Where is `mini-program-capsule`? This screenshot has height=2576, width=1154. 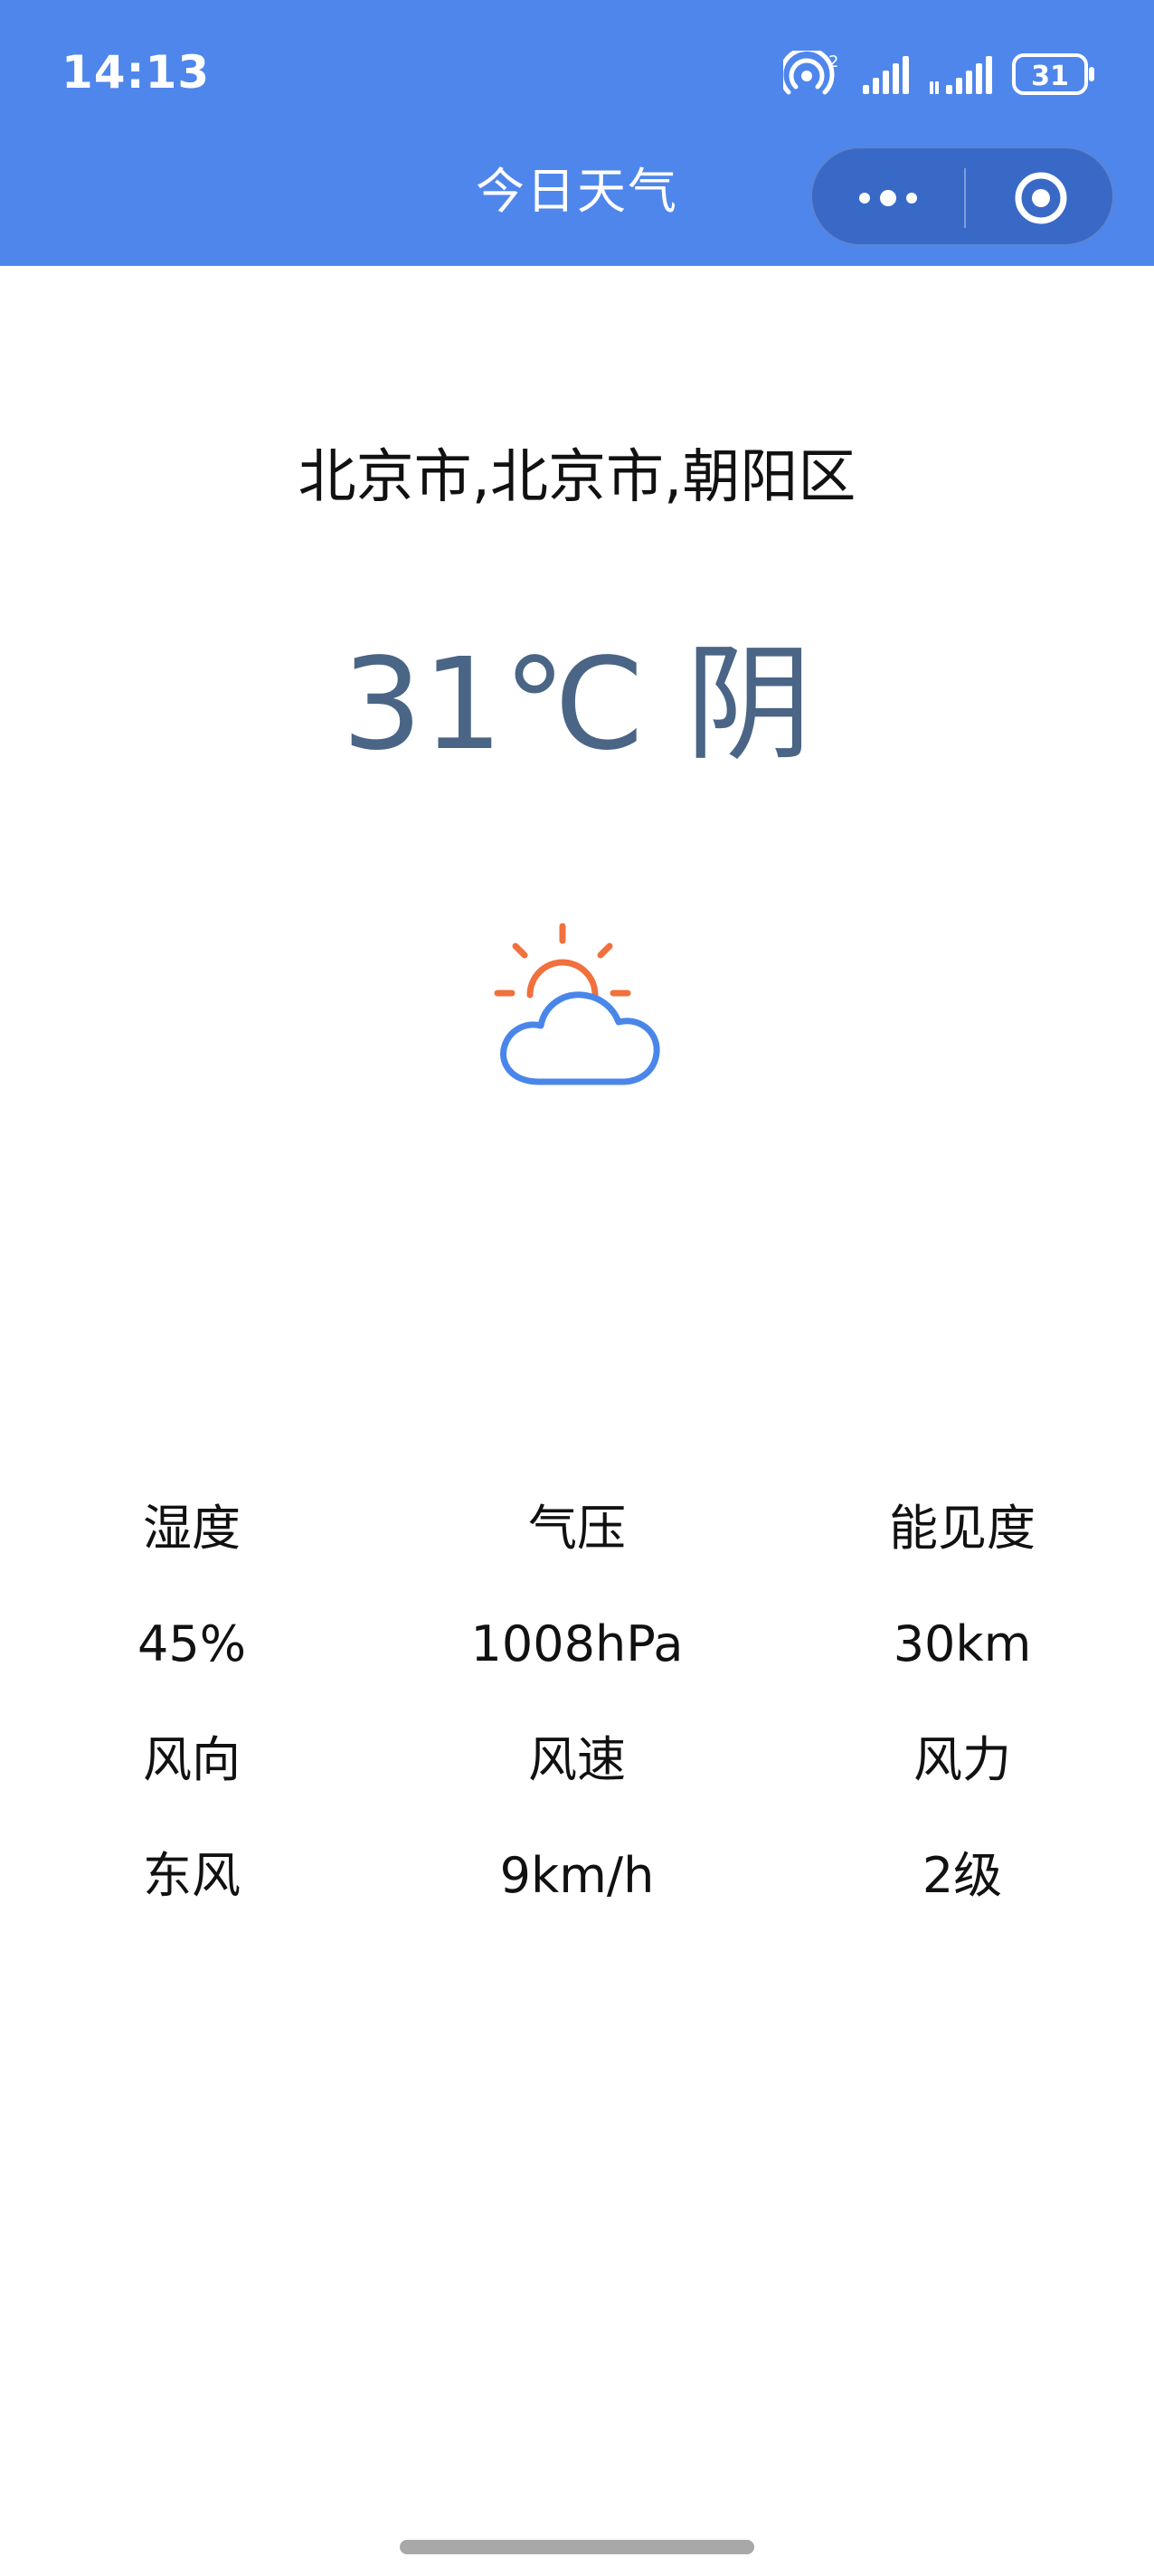 mini-program-capsule is located at coordinates (962, 196).